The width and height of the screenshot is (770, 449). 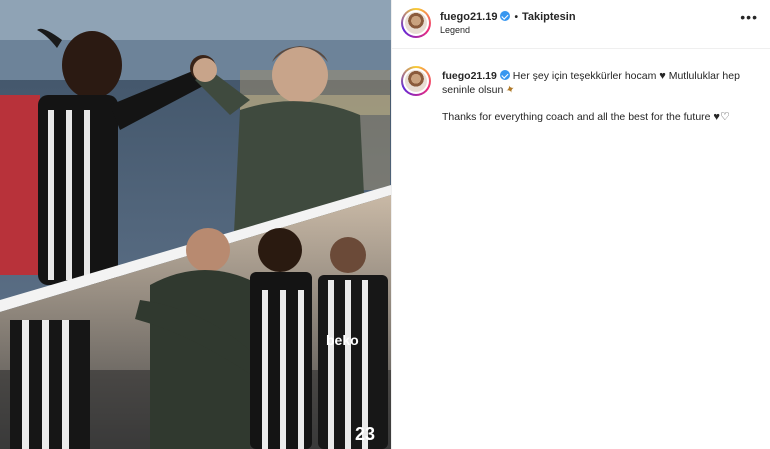 I want to click on white-heart-icon: ♡, so click(x=724, y=117).